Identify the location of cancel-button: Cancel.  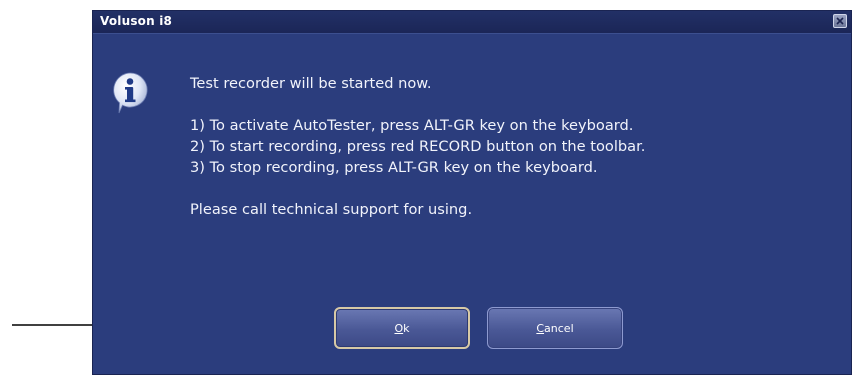
(555, 328).